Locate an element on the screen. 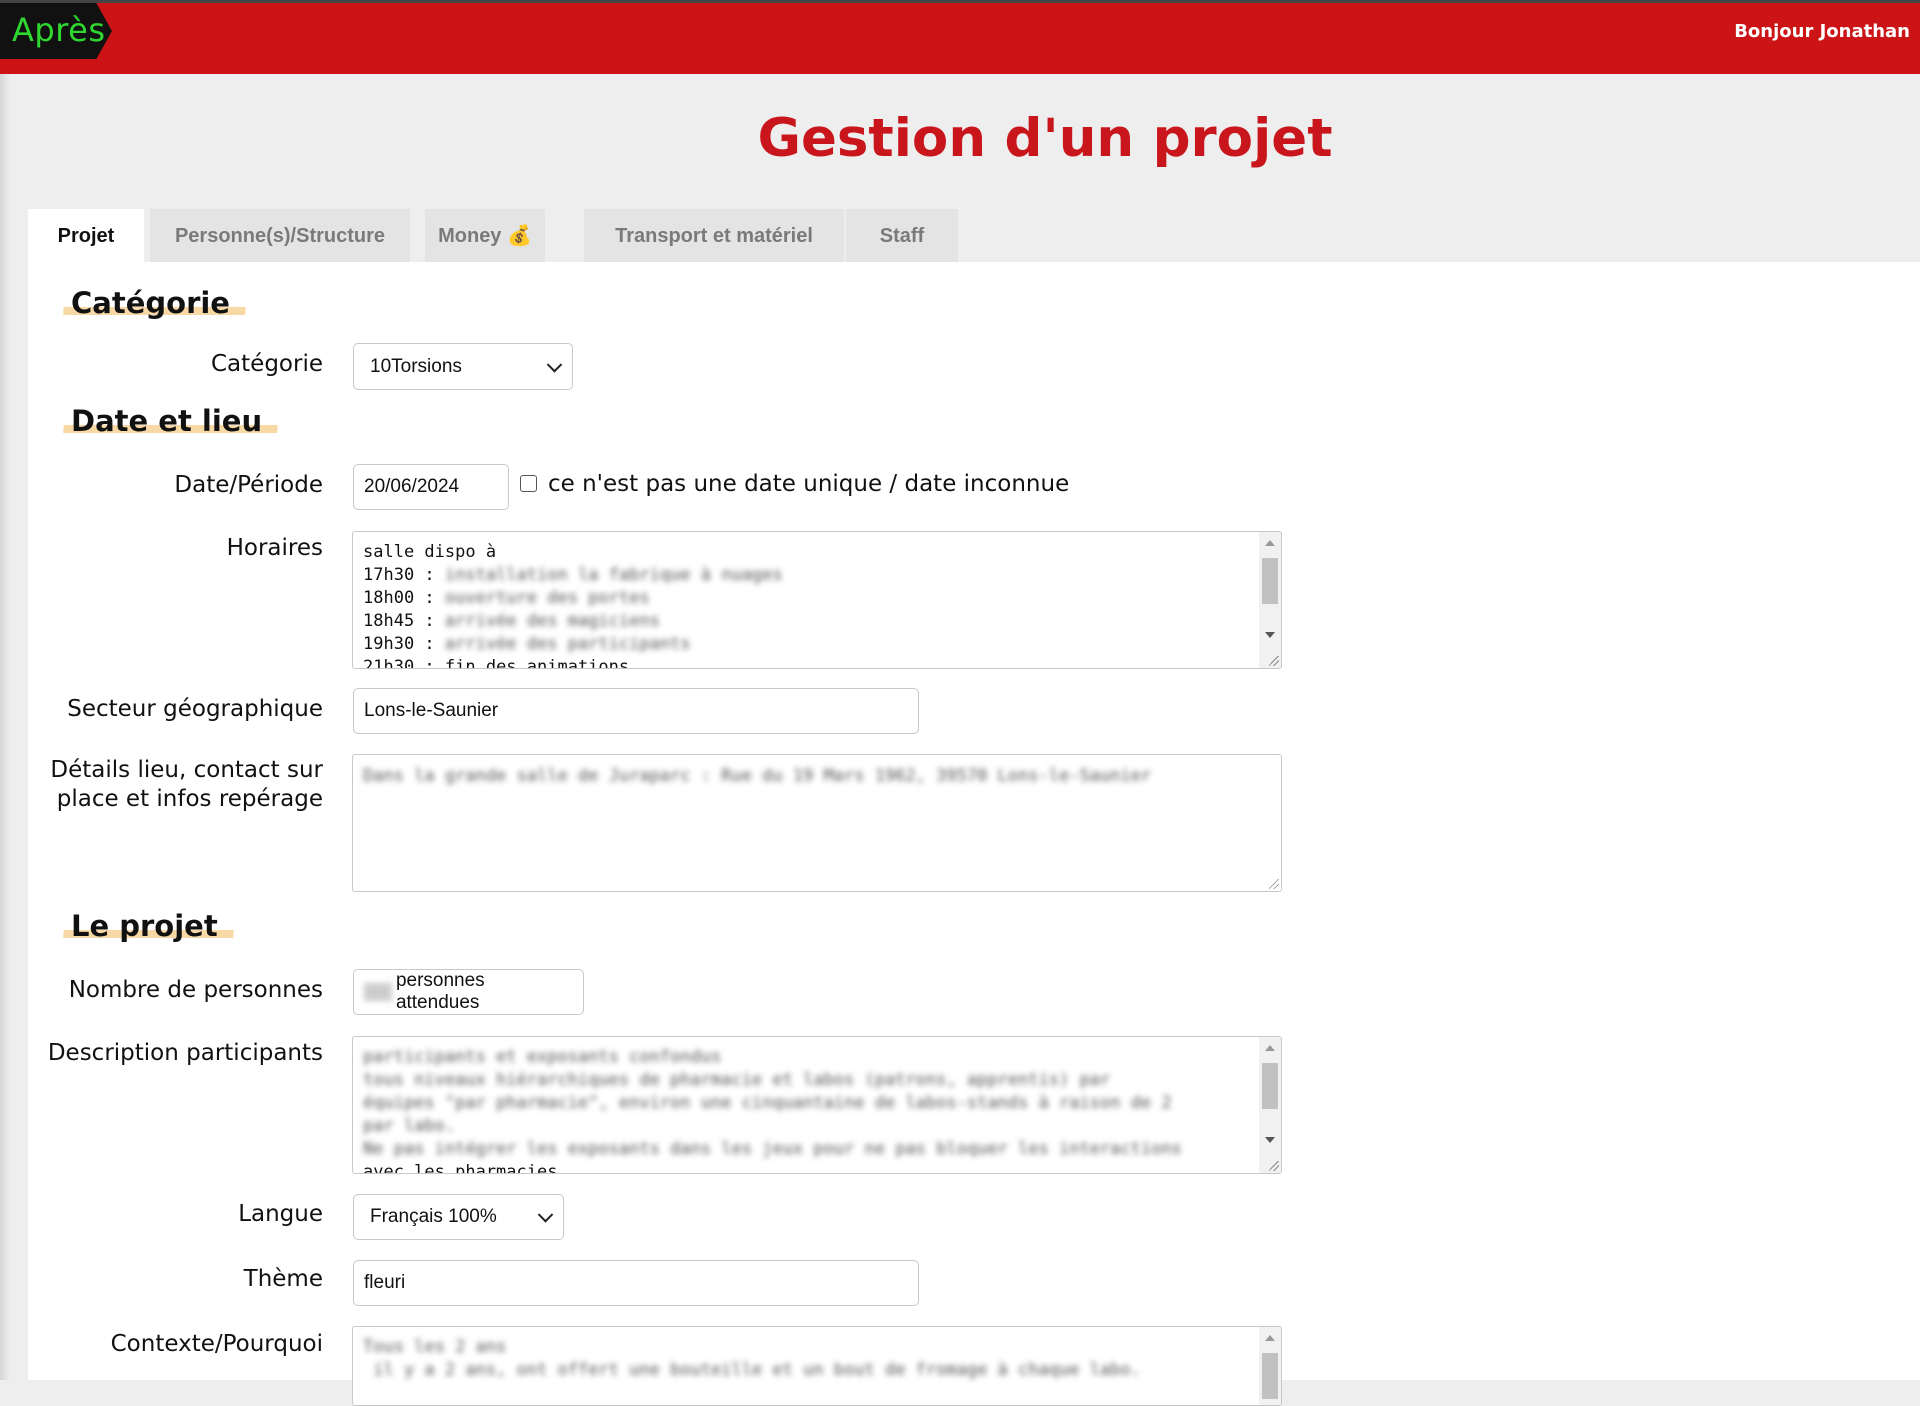 The width and height of the screenshot is (1920, 1406). secteur-input: Lons-le-Saunier is located at coordinates (636, 711).